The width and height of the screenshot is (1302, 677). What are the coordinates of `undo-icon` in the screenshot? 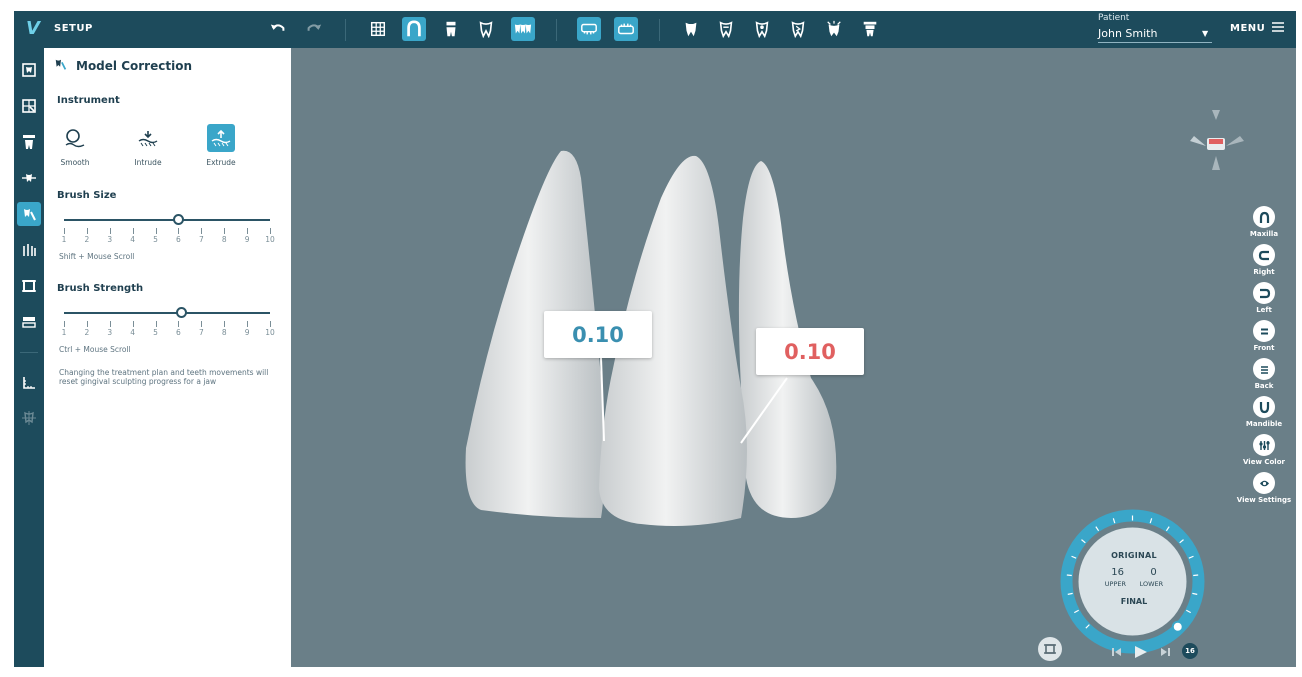 It's located at (277, 27).